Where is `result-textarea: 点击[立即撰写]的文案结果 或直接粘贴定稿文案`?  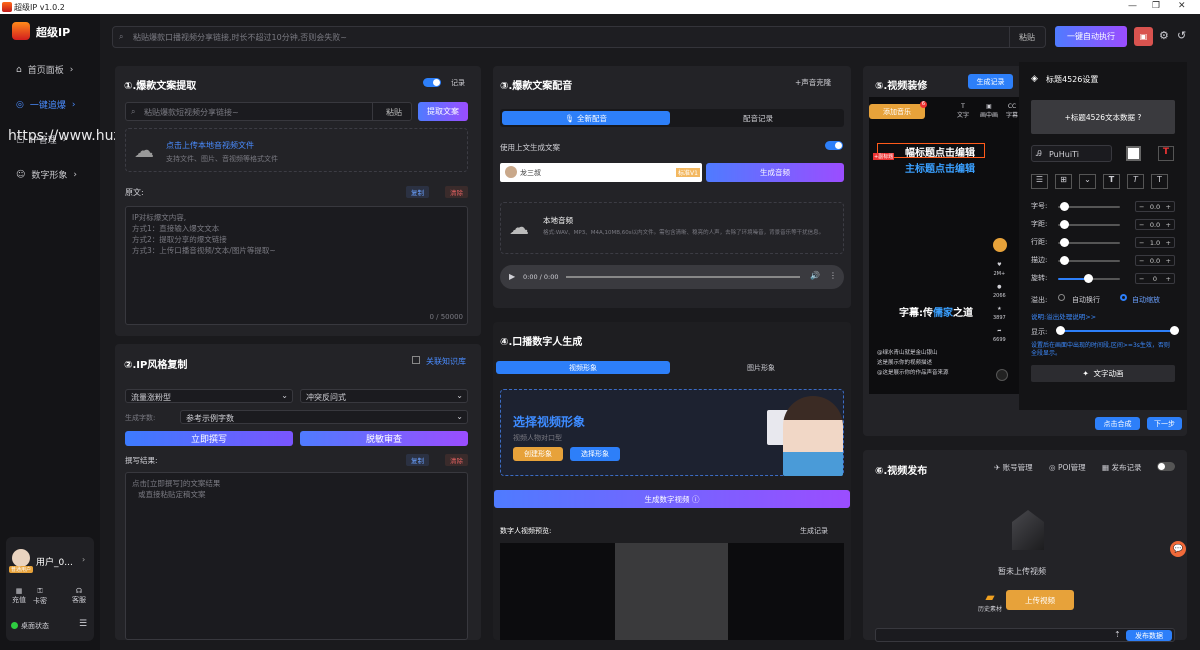
result-textarea: 点击[立即撰写]的文案结果 或直接粘贴定稿文案 is located at coordinates (296, 556).